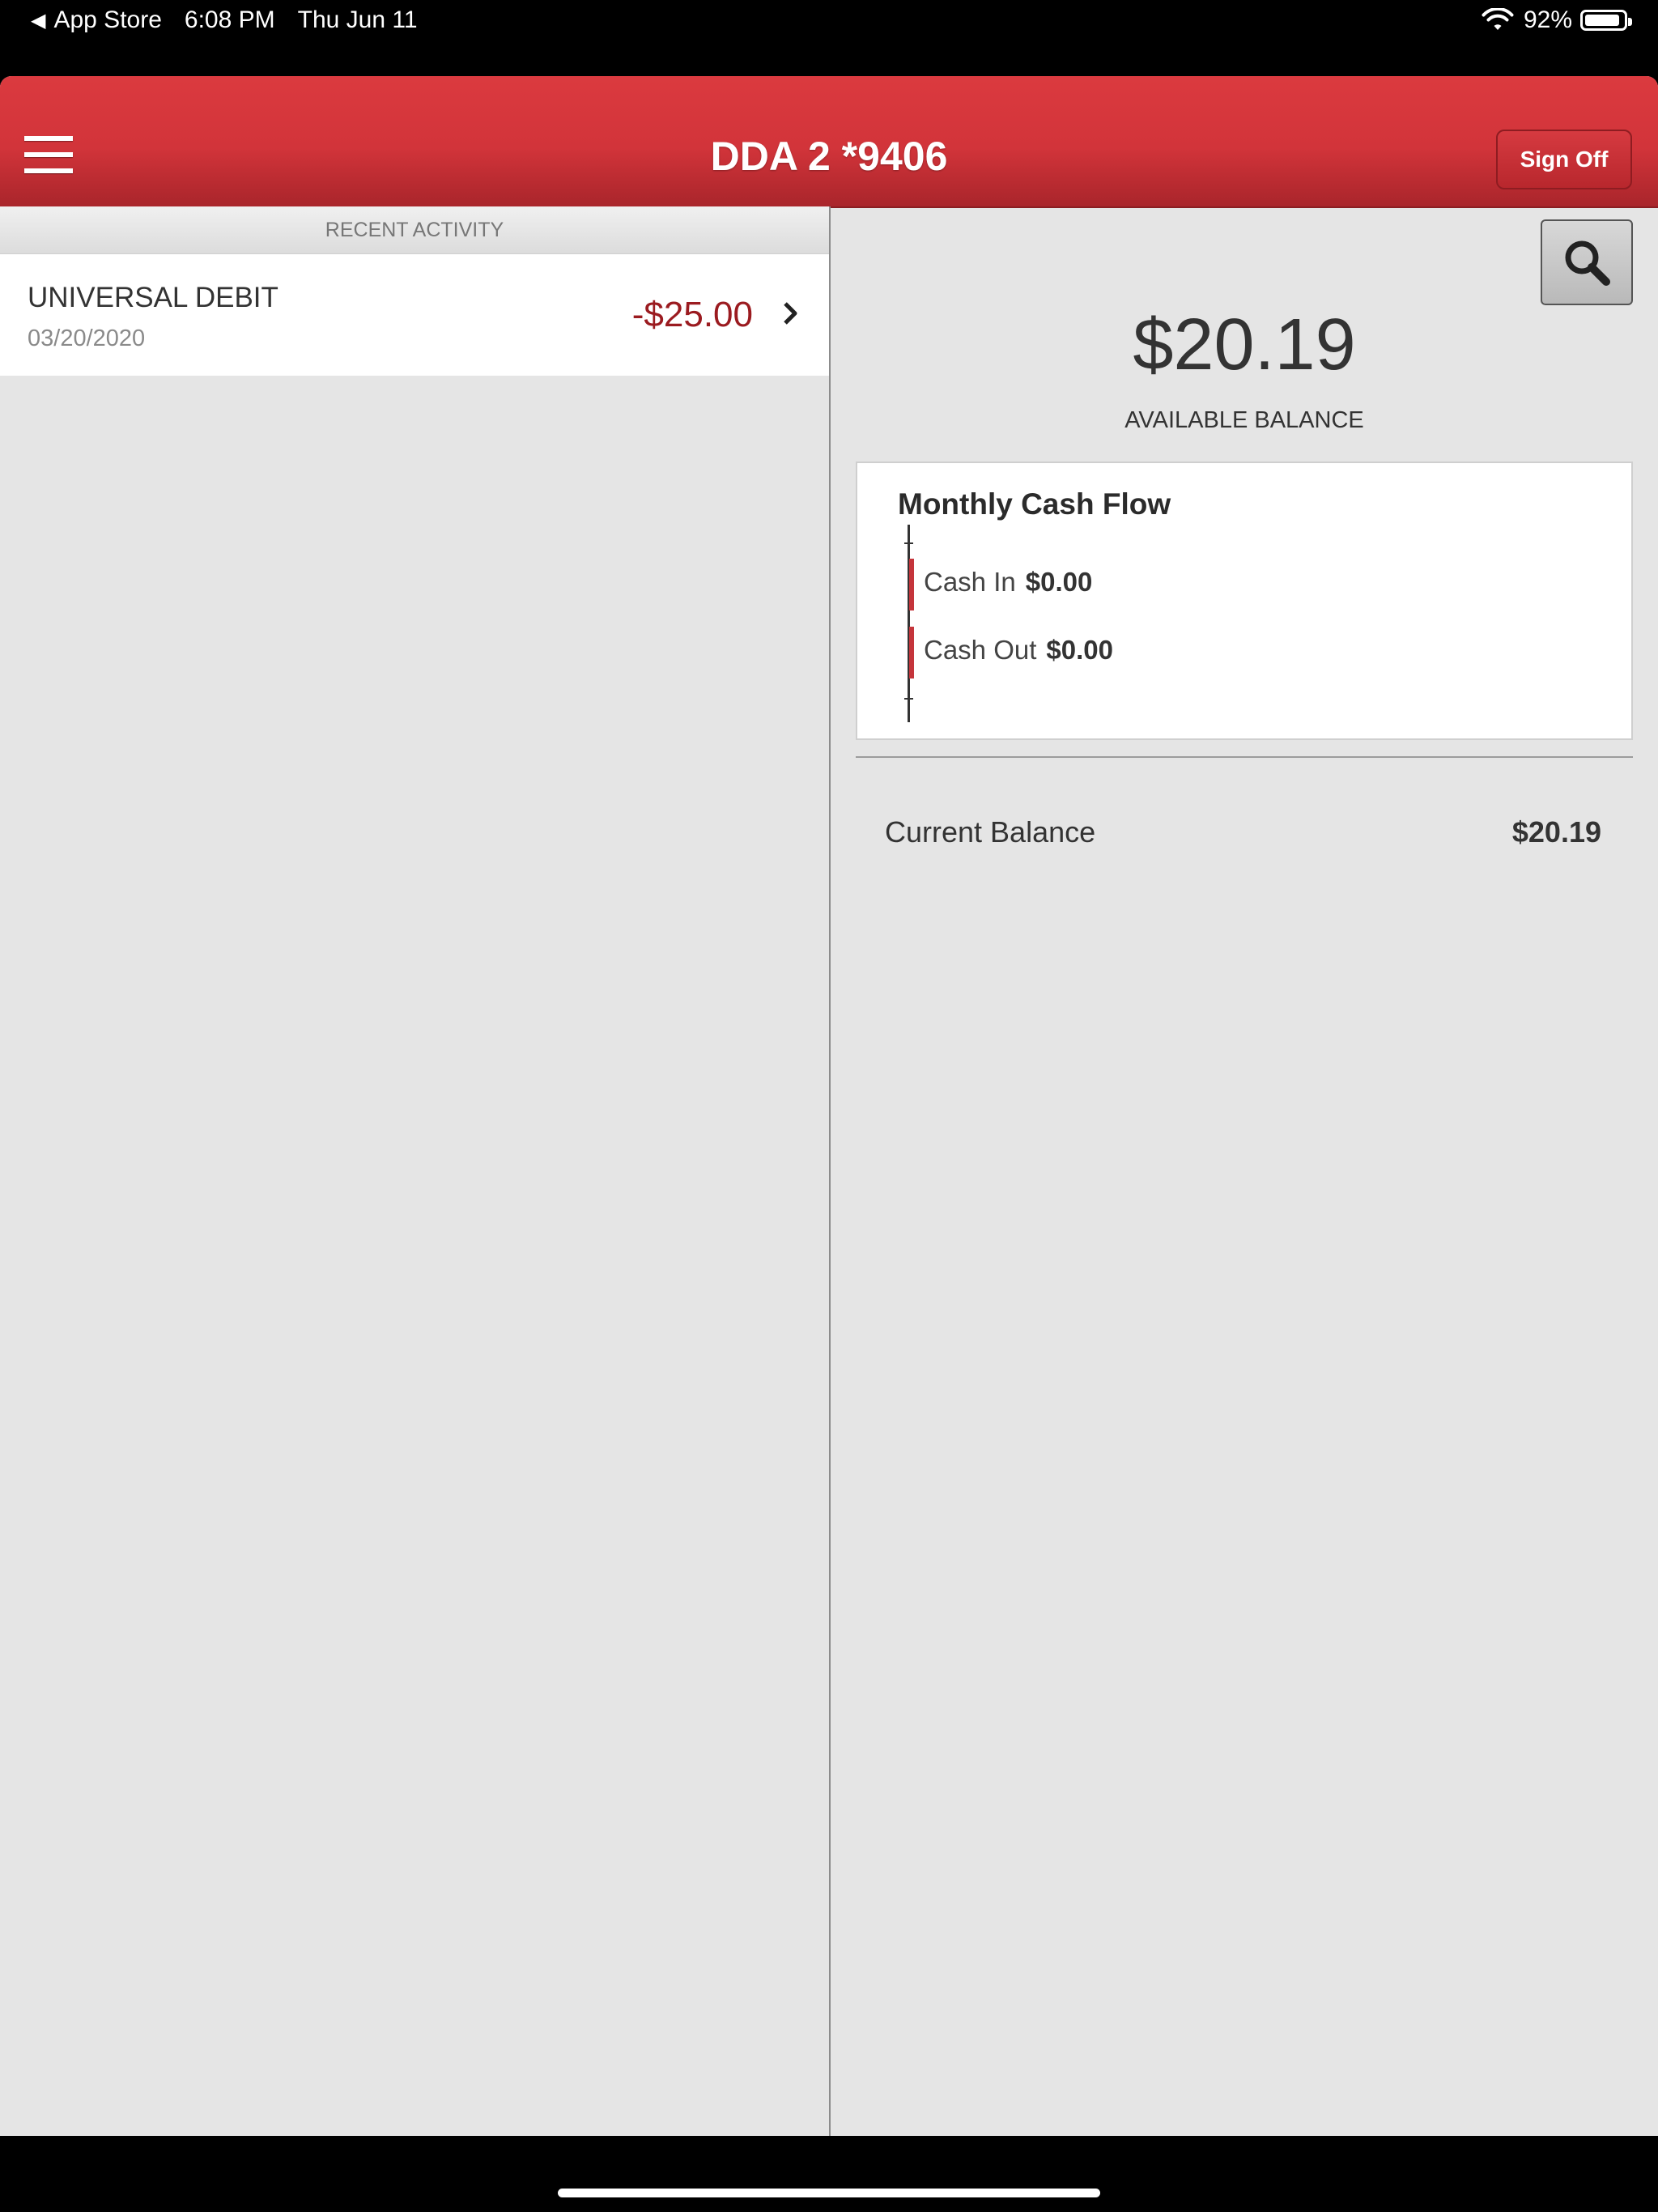 The width and height of the screenshot is (1658, 2212). Describe the element at coordinates (829, 157) in the screenshot. I see `page-title: DDA 2 *9406` at that location.